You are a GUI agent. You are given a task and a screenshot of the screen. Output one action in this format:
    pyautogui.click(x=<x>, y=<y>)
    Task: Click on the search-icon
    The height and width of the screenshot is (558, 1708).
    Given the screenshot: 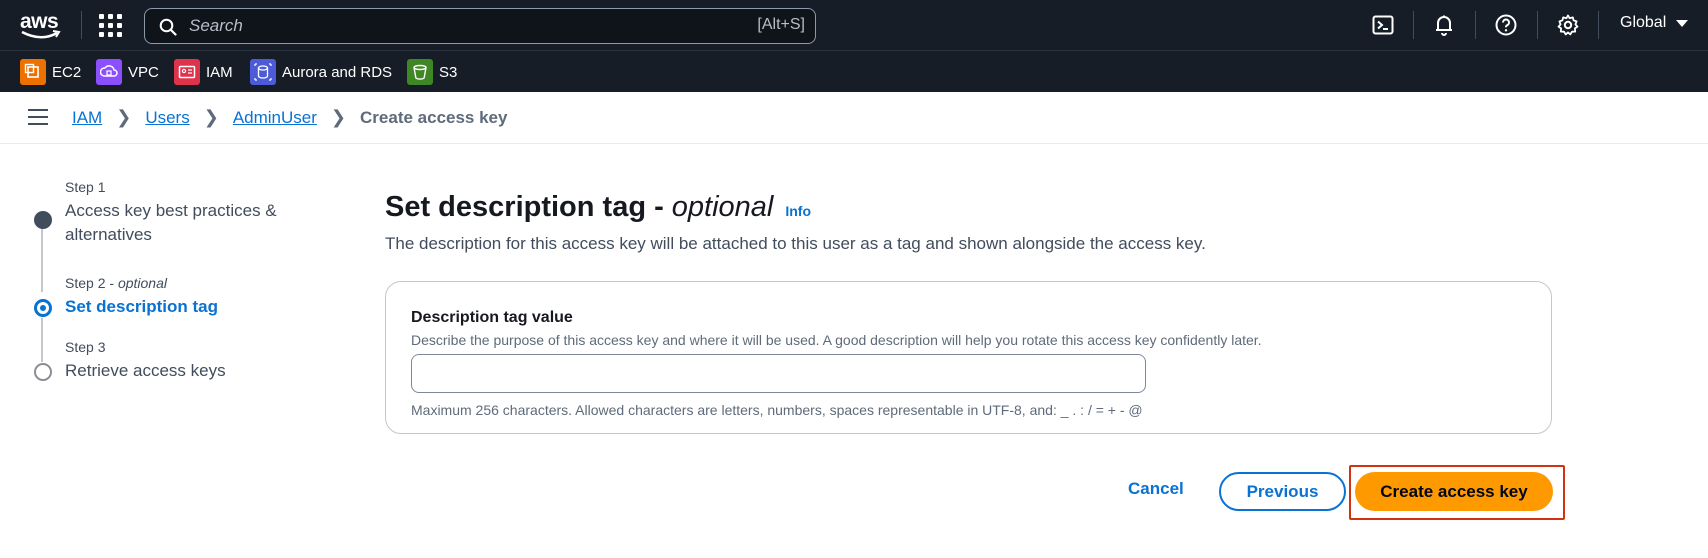 What is the action you would take?
    pyautogui.click(x=168, y=27)
    